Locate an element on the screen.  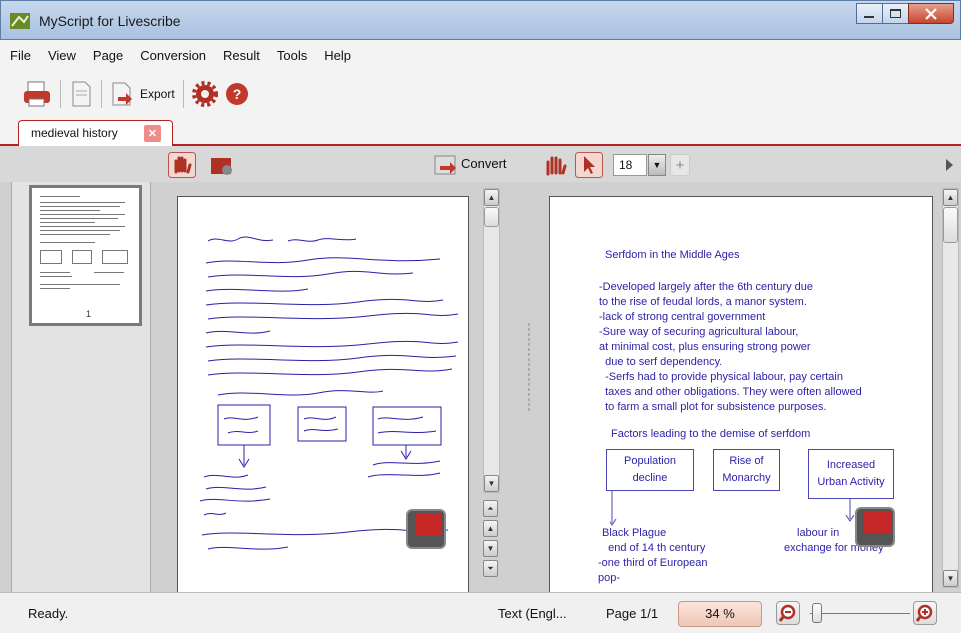
maximize-button is located at coordinates (895, 13).